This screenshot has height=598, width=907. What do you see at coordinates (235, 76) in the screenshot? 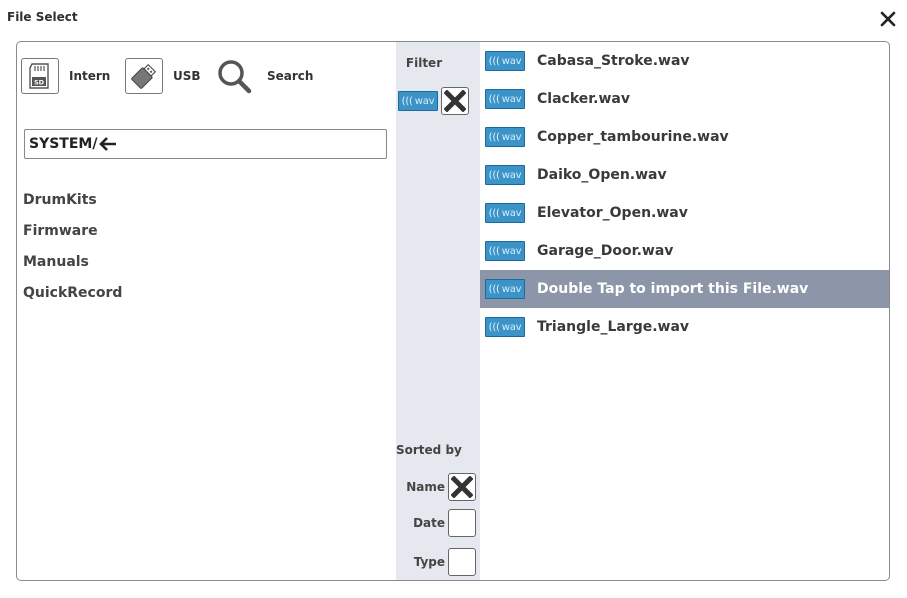
I see `search-icon` at bounding box center [235, 76].